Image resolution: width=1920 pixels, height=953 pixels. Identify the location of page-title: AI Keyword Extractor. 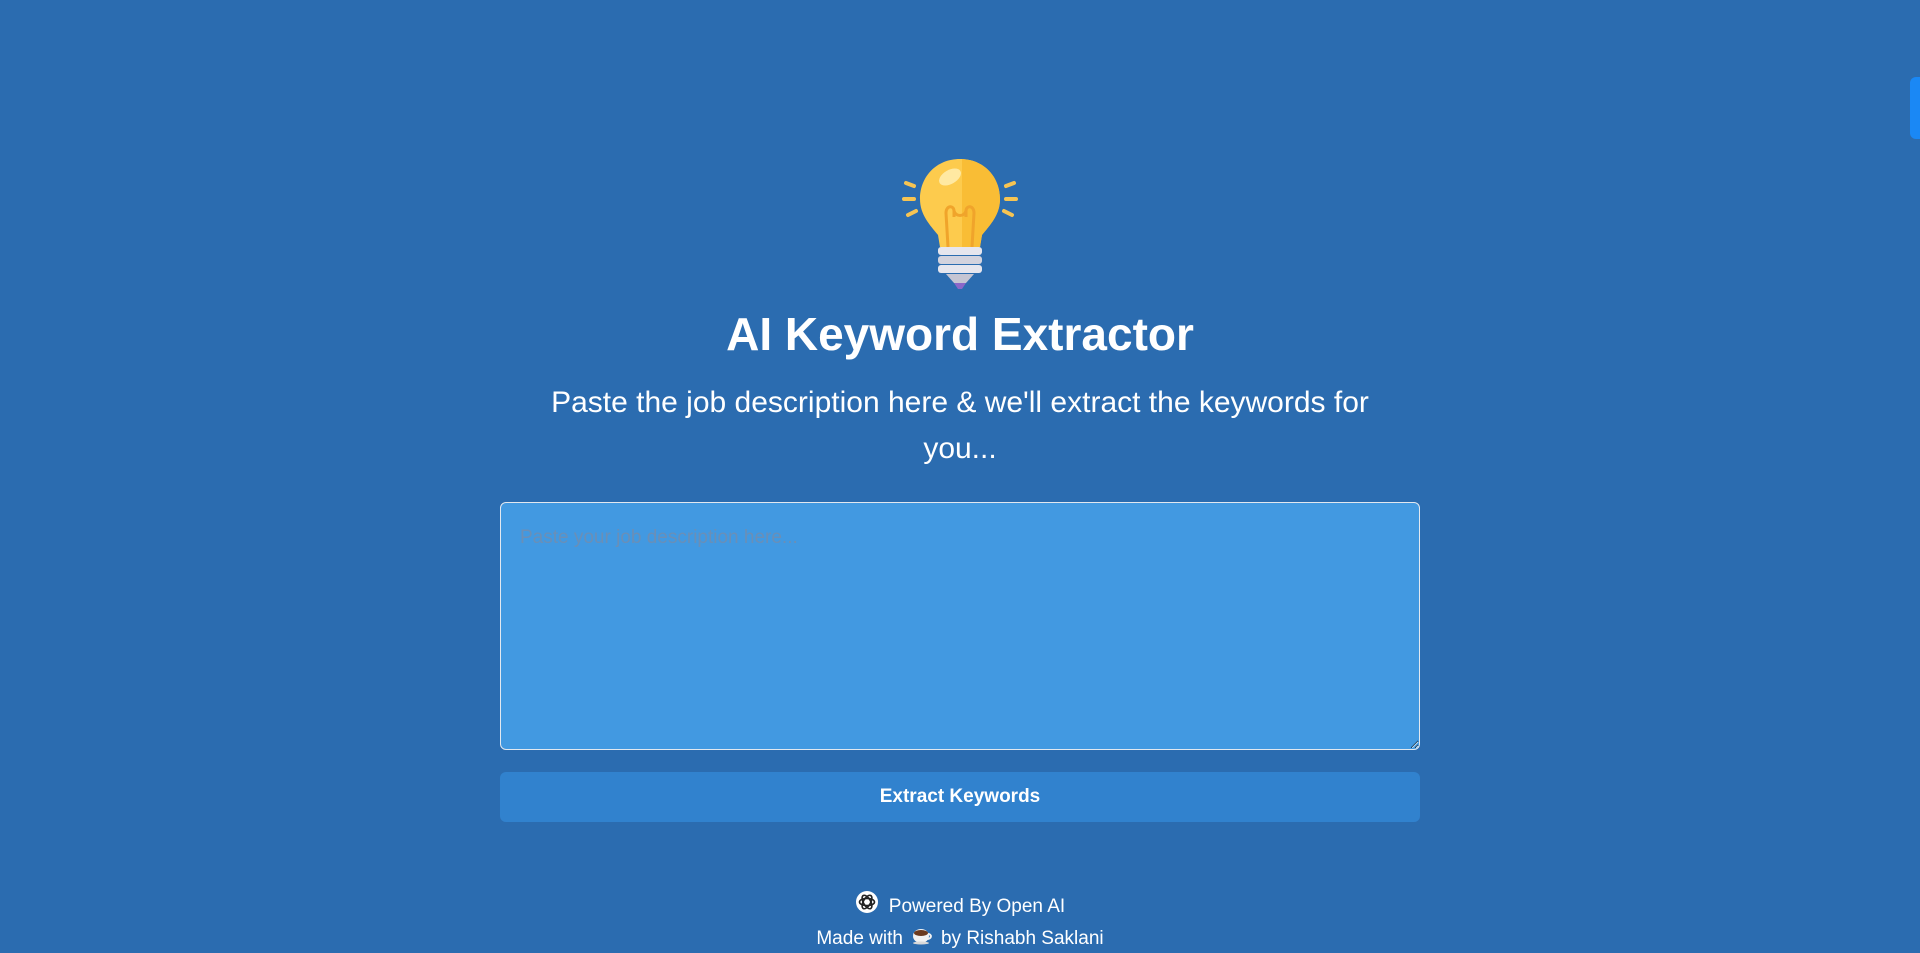
(960, 334).